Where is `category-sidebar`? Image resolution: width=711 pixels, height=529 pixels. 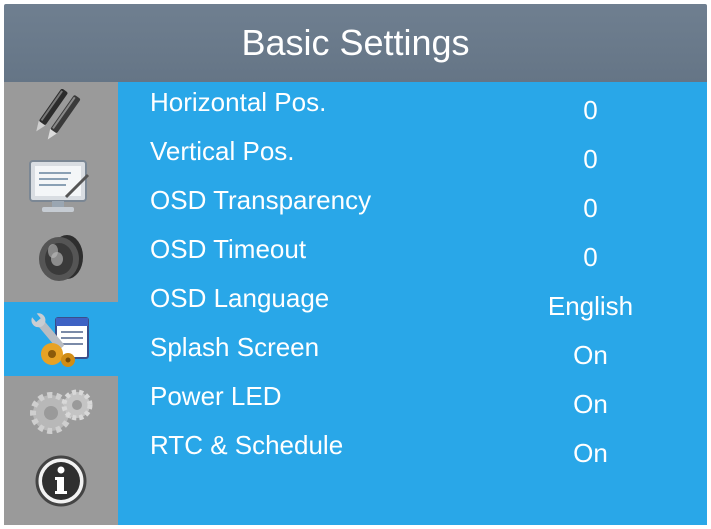 category-sidebar is located at coordinates (61, 303).